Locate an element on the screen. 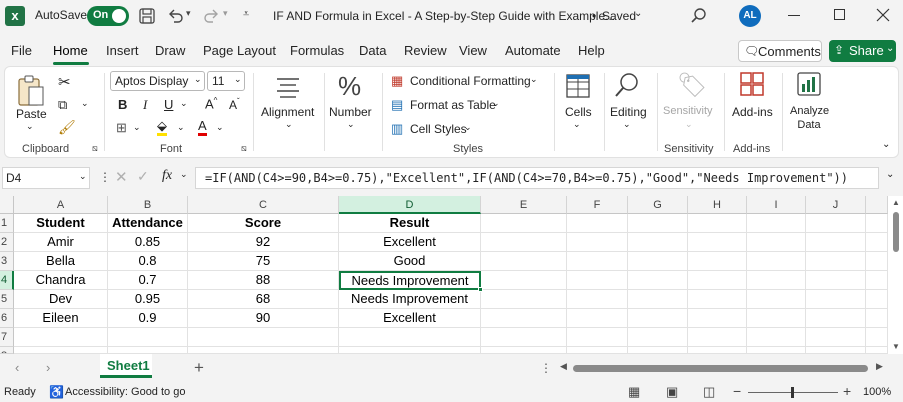  menu-data: Data is located at coordinates (372, 50).